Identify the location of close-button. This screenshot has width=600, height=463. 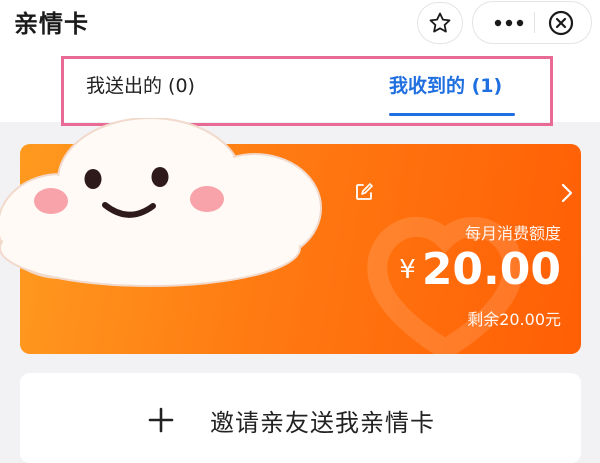
(561, 22).